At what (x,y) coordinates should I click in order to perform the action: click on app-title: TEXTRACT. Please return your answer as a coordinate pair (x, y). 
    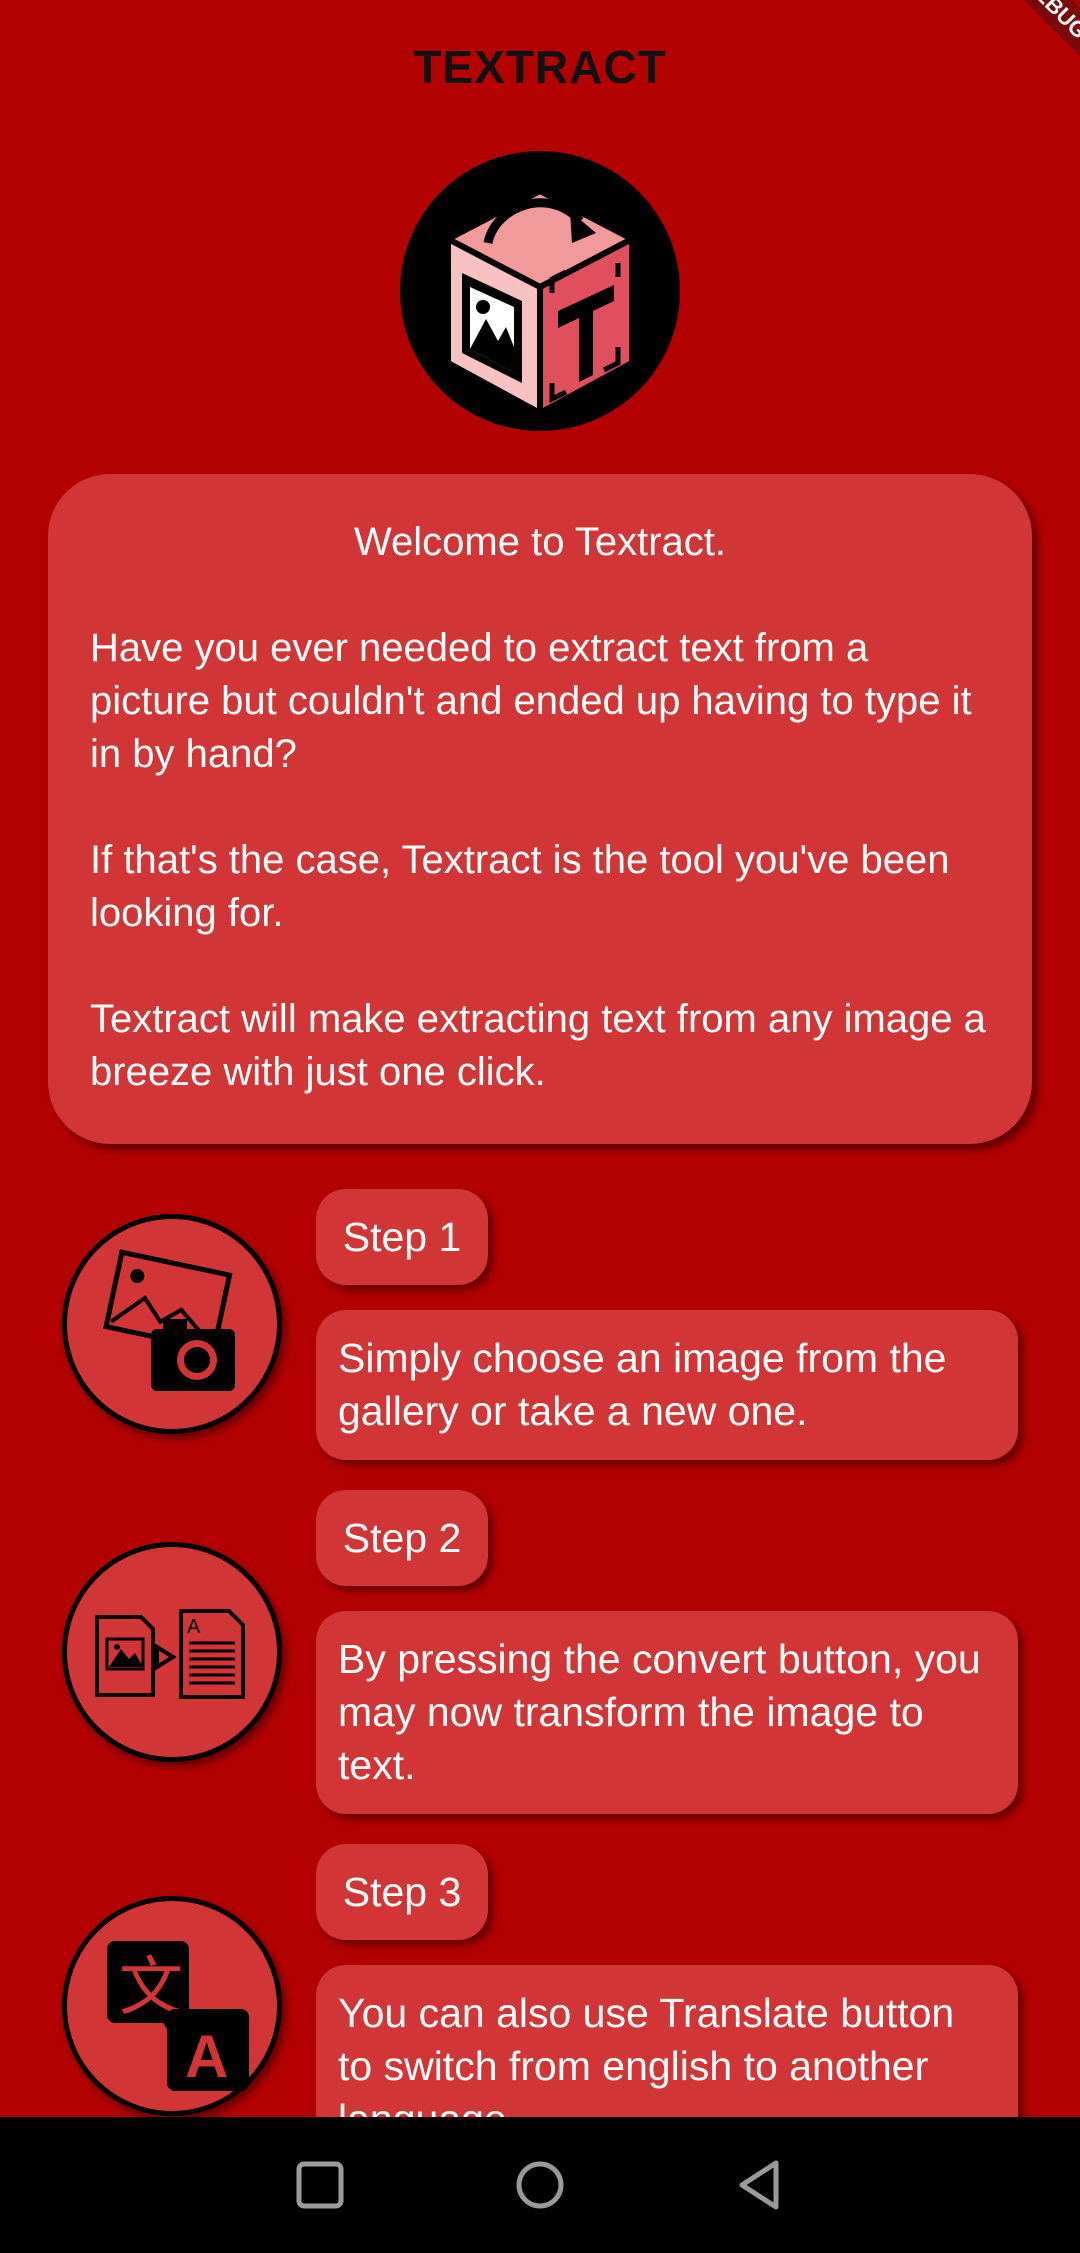
    Looking at the image, I should click on (540, 67).